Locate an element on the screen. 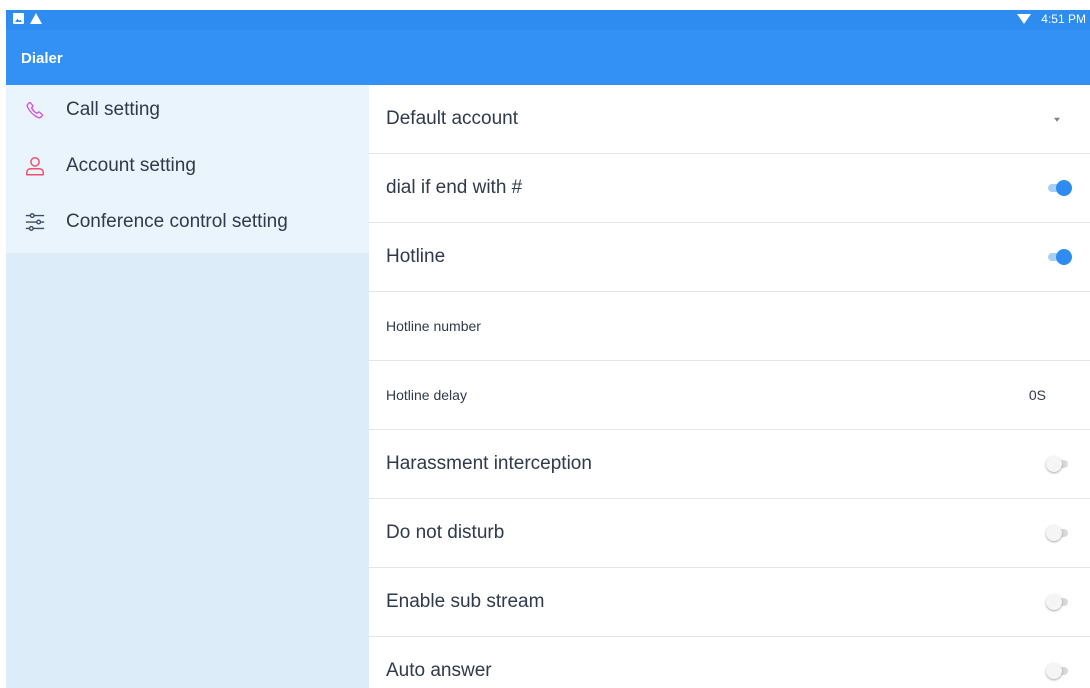  hotline-delay-value: 0S is located at coordinates (1037, 395).